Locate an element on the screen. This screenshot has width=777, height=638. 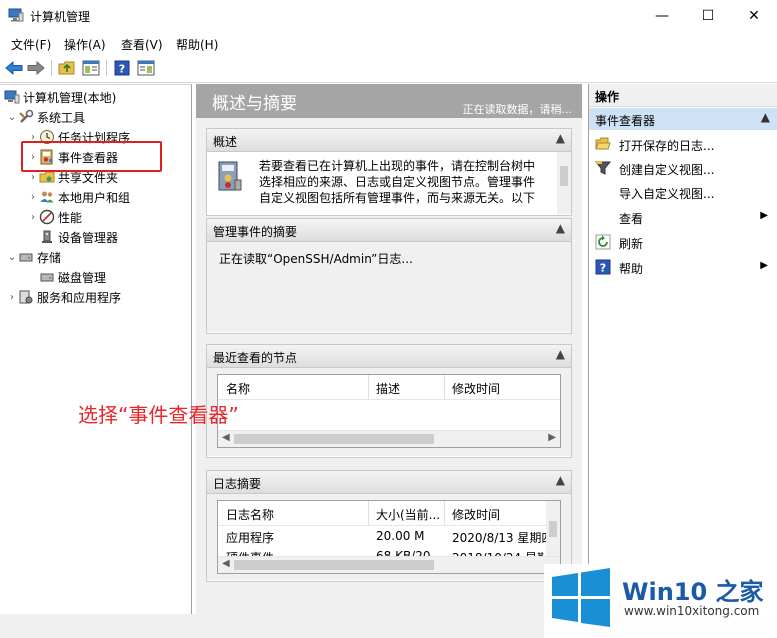
tools-icon is located at coordinates (26, 117).